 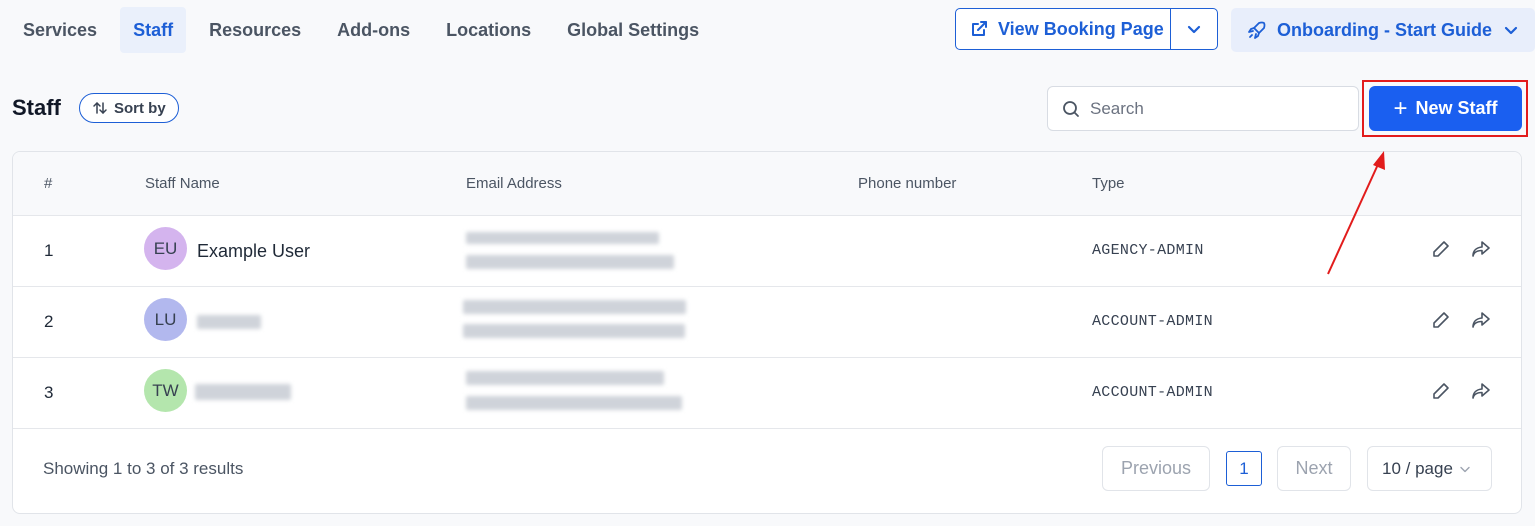 I want to click on tab-services: Services, so click(x=60, y=30).